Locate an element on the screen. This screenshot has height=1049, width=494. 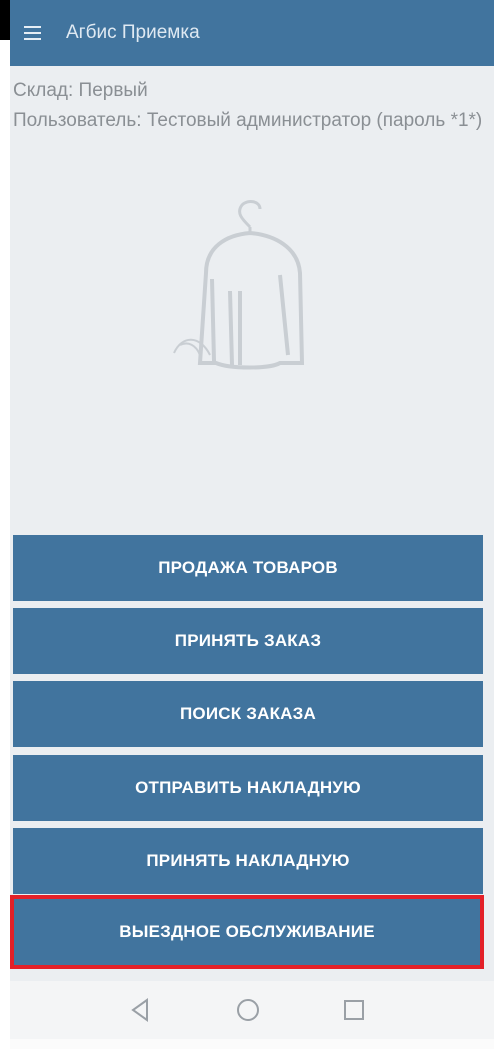
send-invoice-button: ОТПРАВИТЬ НАКЛАДНУЮ is located at coordinates (248, 788).